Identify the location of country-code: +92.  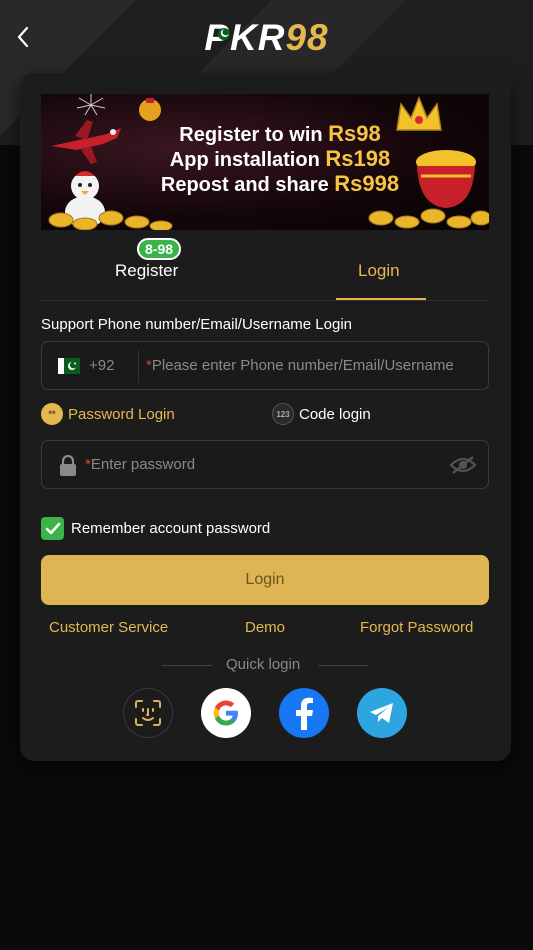
(101, 365).